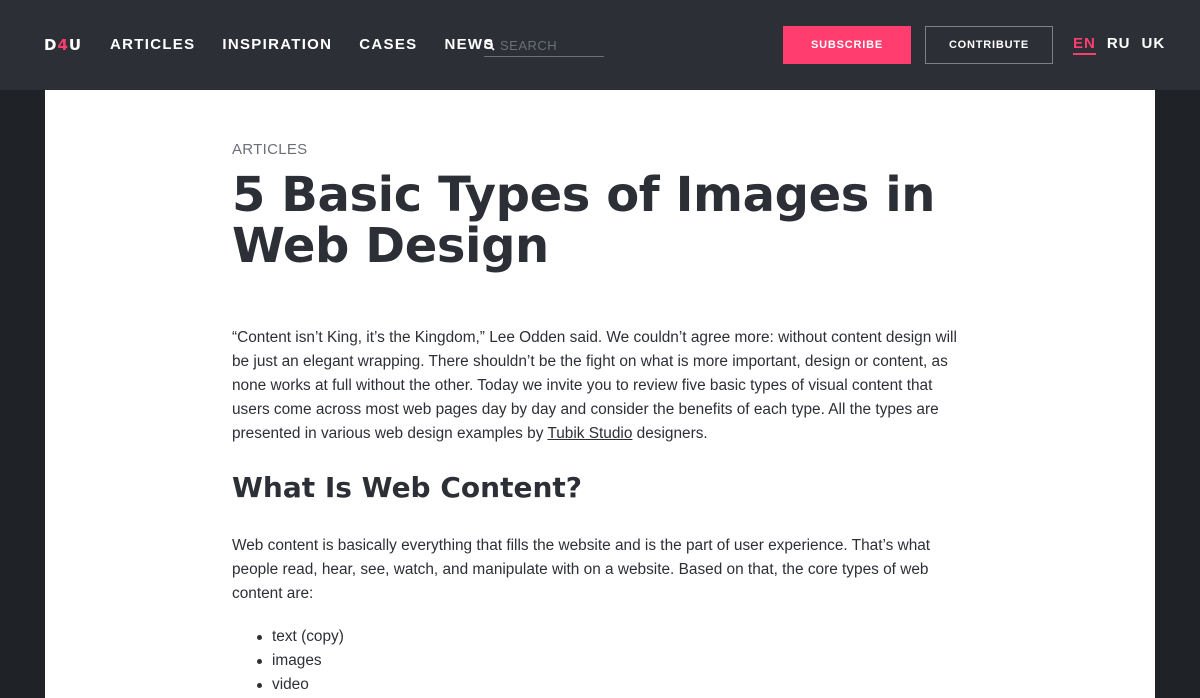 The width and height of the screenshot is (1200, 698). I want to click on search-box, so click(544, 45).